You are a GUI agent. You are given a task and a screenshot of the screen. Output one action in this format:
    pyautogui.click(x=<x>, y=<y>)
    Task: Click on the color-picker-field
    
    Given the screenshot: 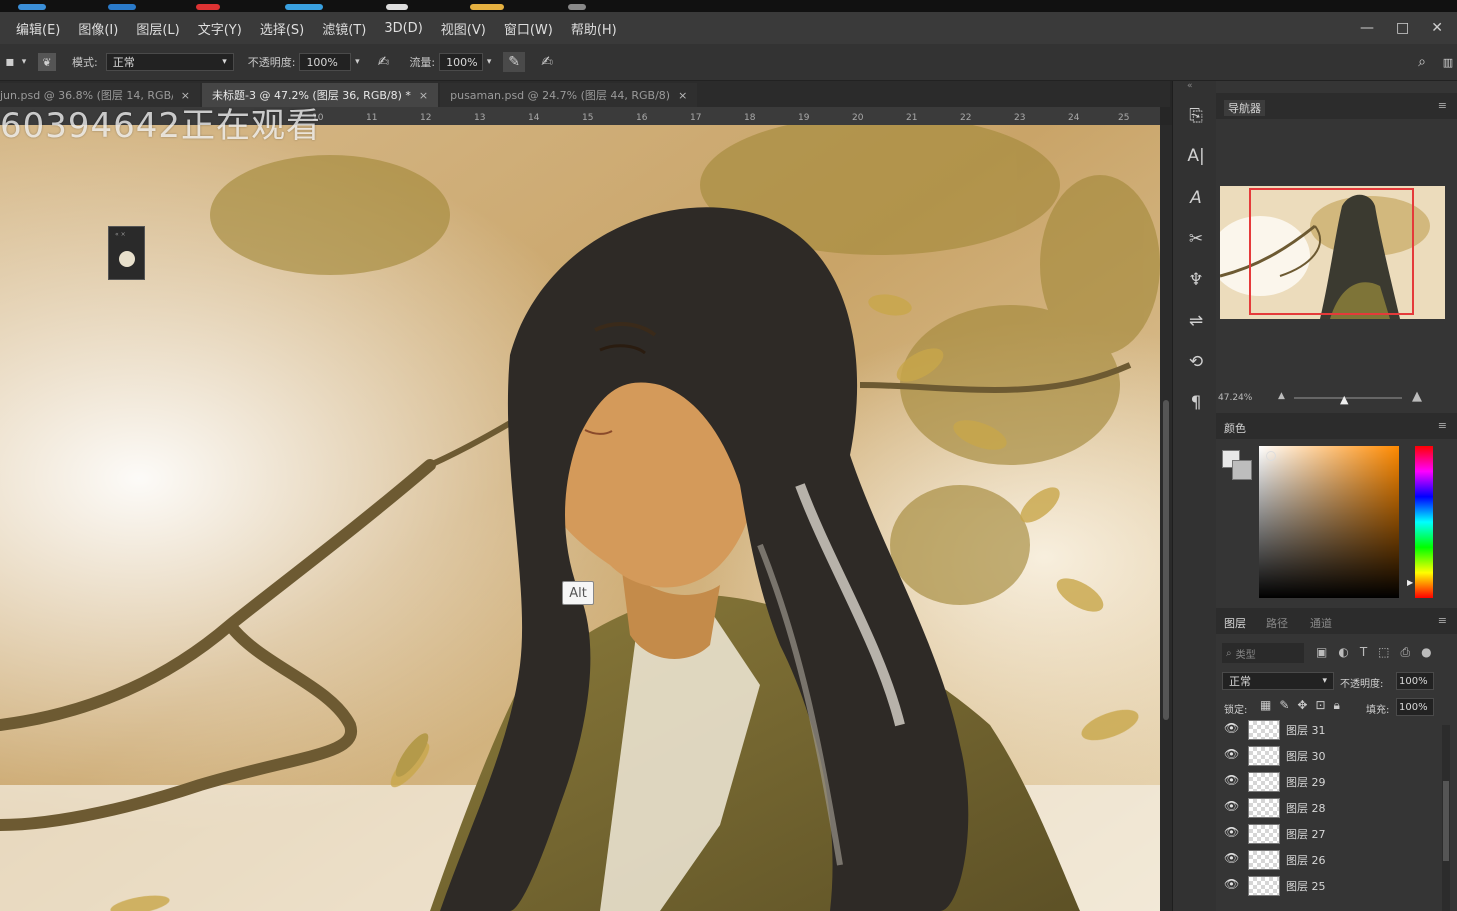 What is the action you would take?
    pyautogui.click(x=1329, y=522)
    